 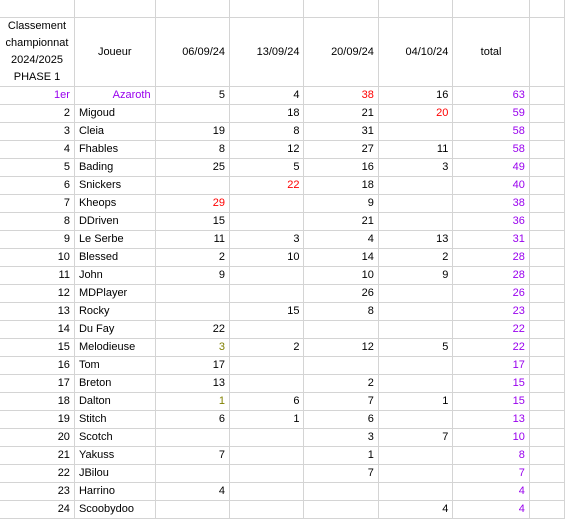 I want to click on cell-score: 9, so click(x=416, y=275).